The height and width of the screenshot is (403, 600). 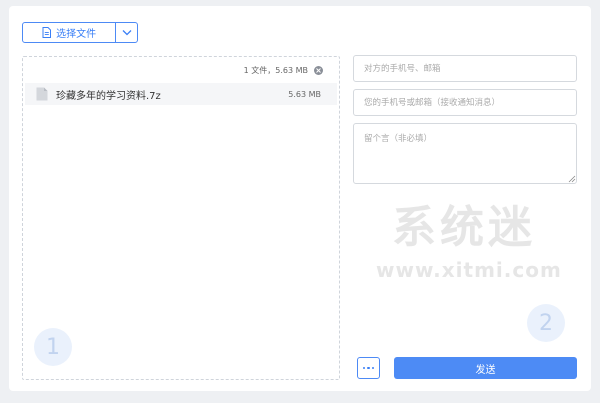 I want to click on file-size: 5.63 MB, so click(x=304, y=94).